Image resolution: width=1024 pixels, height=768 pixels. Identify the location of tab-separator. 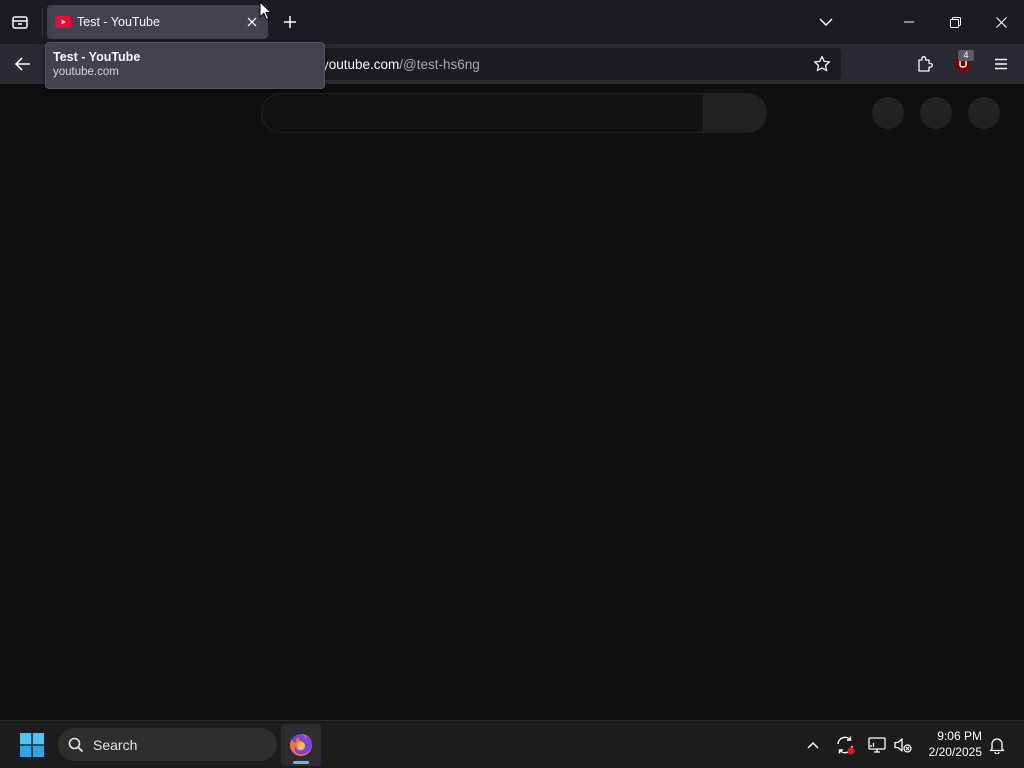
(42, 22).